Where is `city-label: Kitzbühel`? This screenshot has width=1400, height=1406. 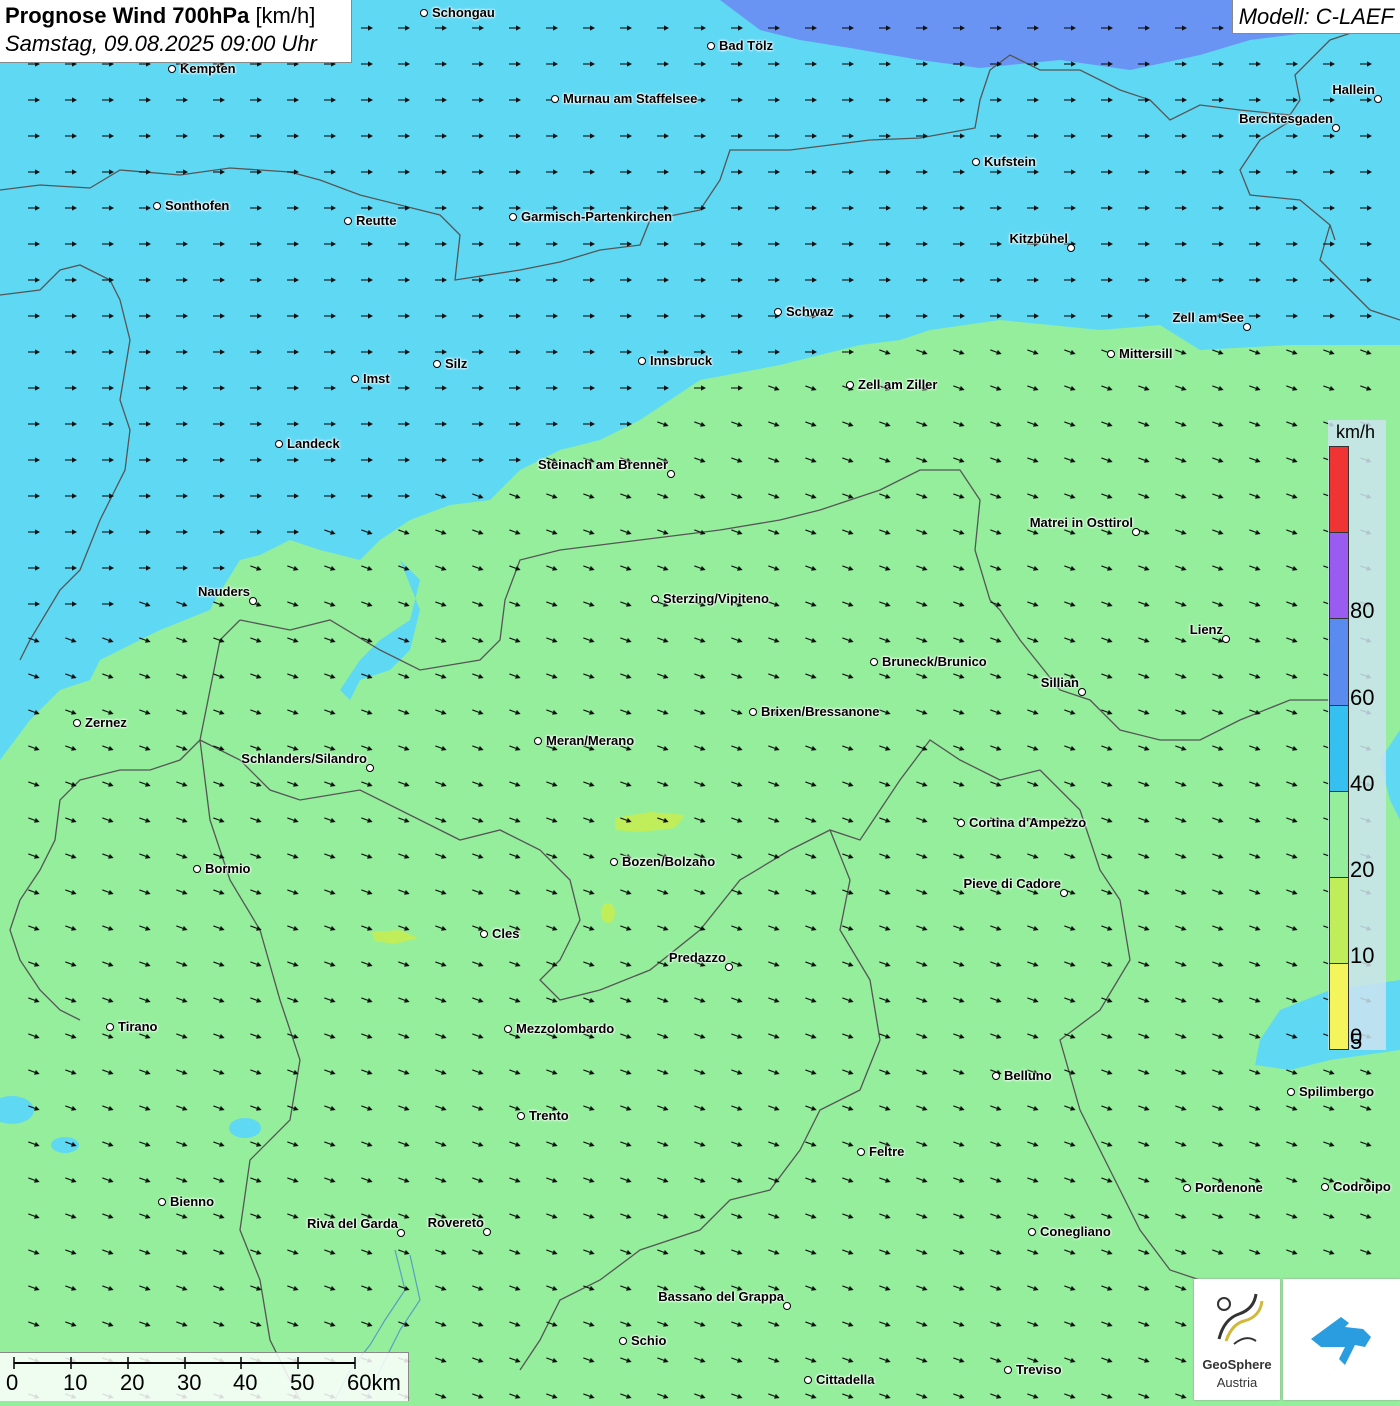 city-label: Kitzbühel is located at coordinates (1039, 238).